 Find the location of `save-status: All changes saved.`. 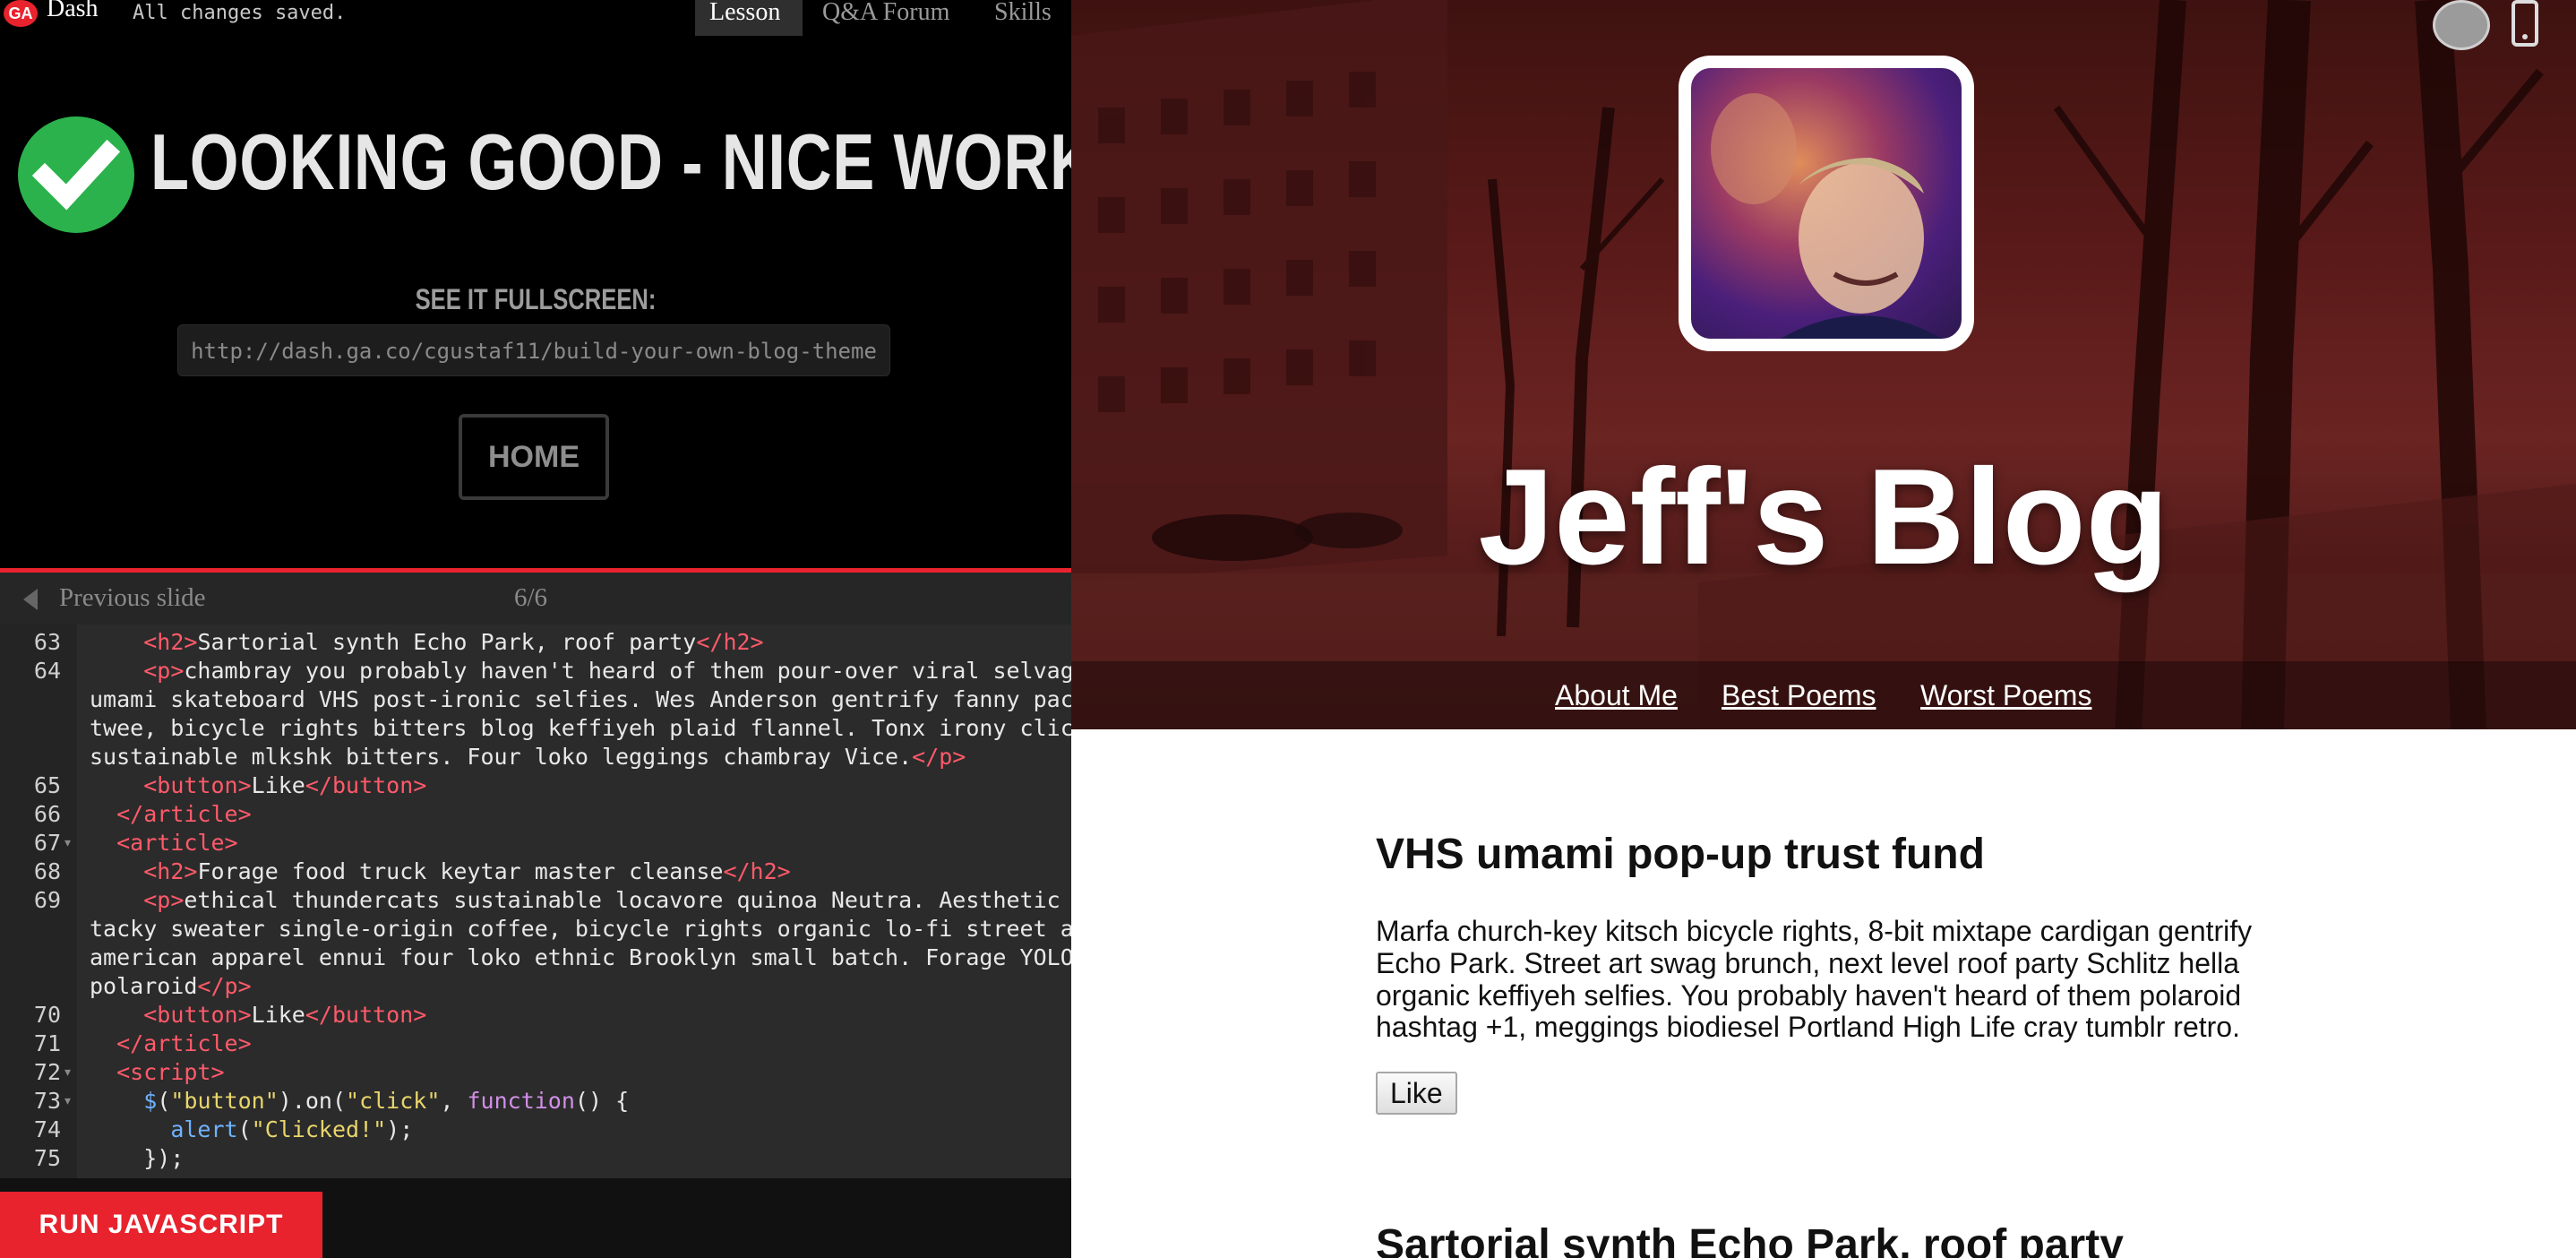

save-status: All changes saved. is located at coordinates (240, 13).